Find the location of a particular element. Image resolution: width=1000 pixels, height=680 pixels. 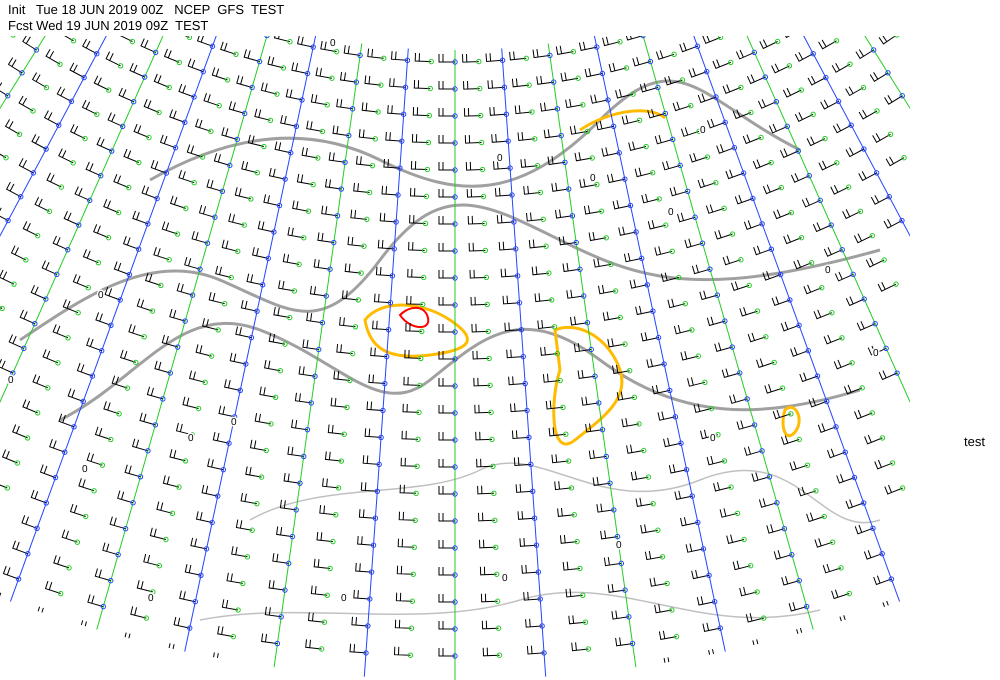

side-label: test is located at coordinates (974, 441).